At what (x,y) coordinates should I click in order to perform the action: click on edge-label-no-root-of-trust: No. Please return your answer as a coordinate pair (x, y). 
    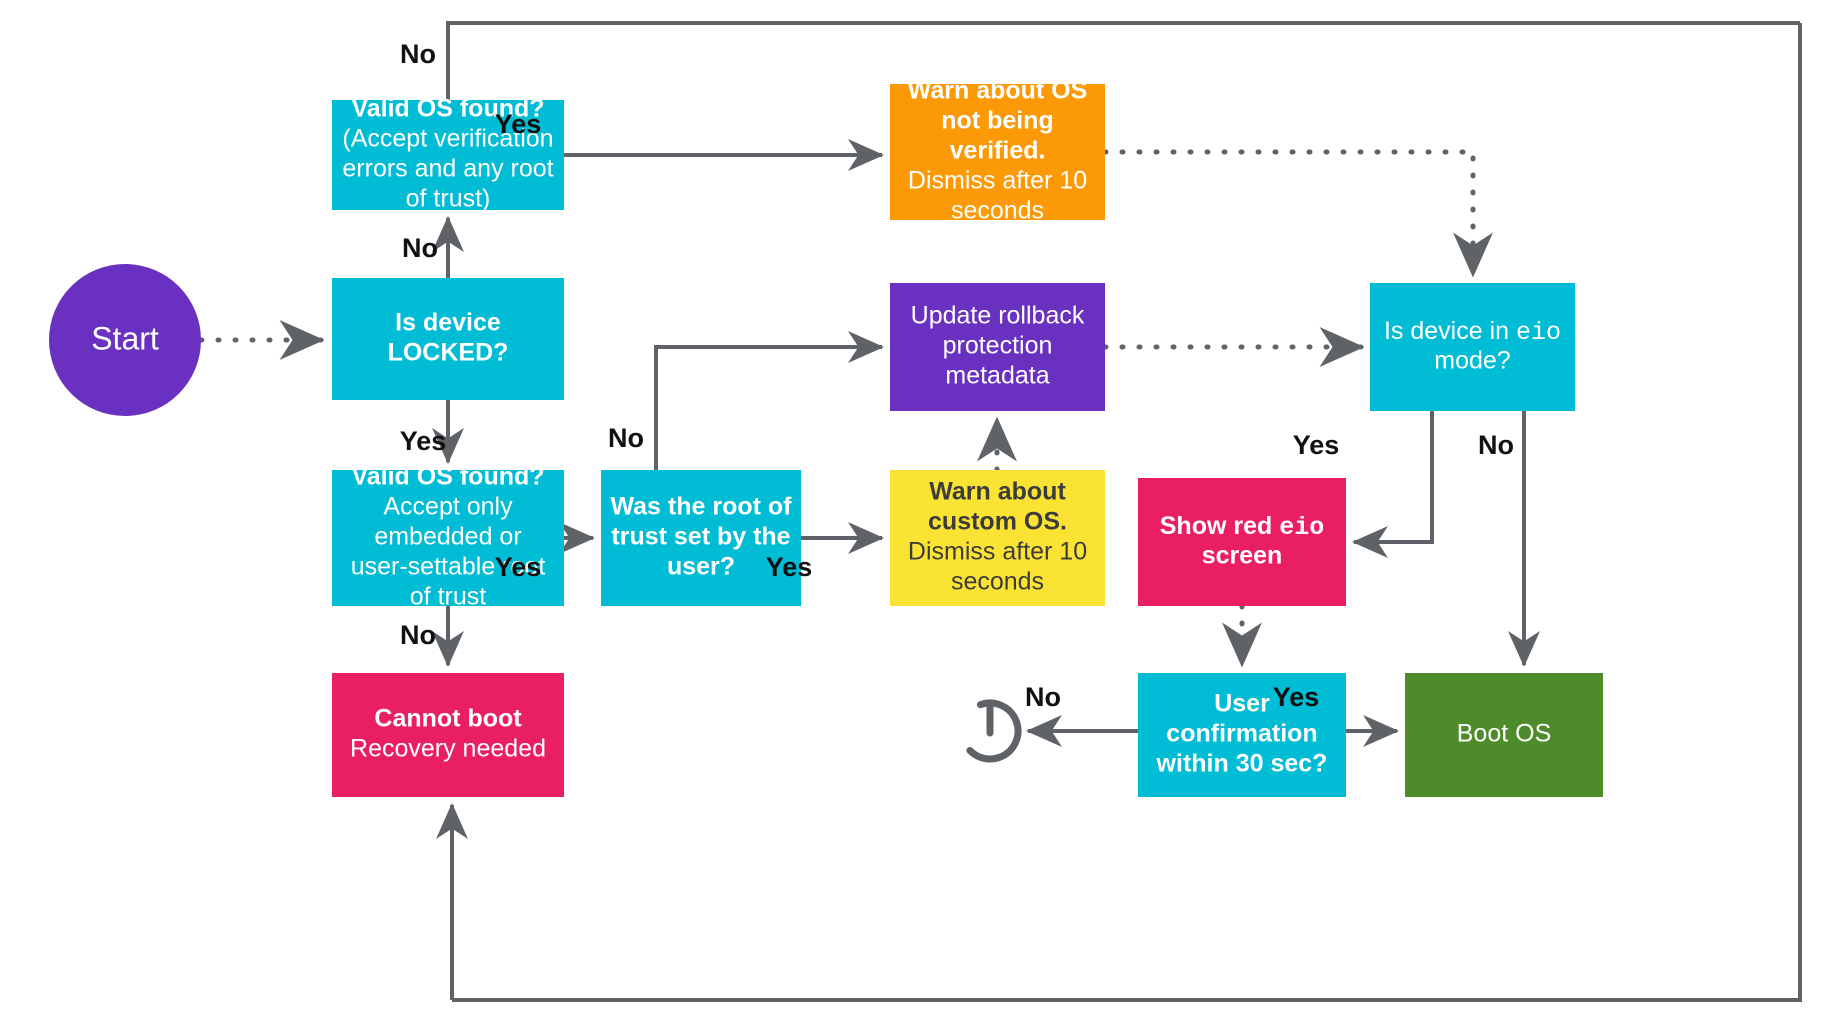
    Looking at the image, I should click on (626, 438).